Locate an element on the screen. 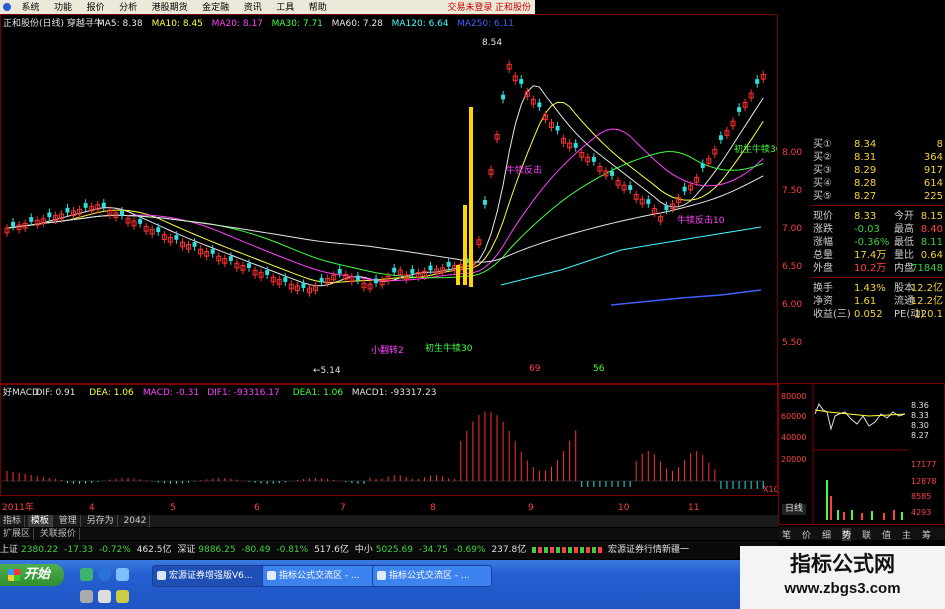 Image resolution: width=945 pixels, height=609 pixels. indicator-tabs: 指标 模板 管理 另存为 2042 is located at coordinates (389, 521).